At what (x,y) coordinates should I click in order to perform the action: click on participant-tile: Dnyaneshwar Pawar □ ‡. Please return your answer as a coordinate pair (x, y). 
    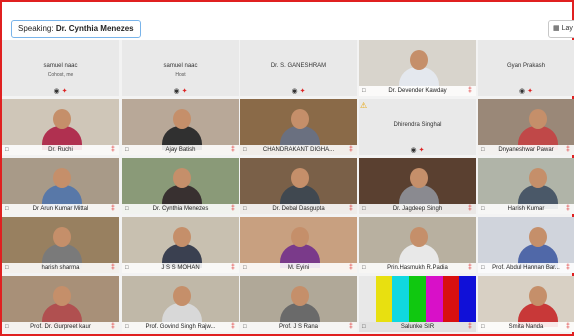
    Looking at the image, I should click on (526, 127).